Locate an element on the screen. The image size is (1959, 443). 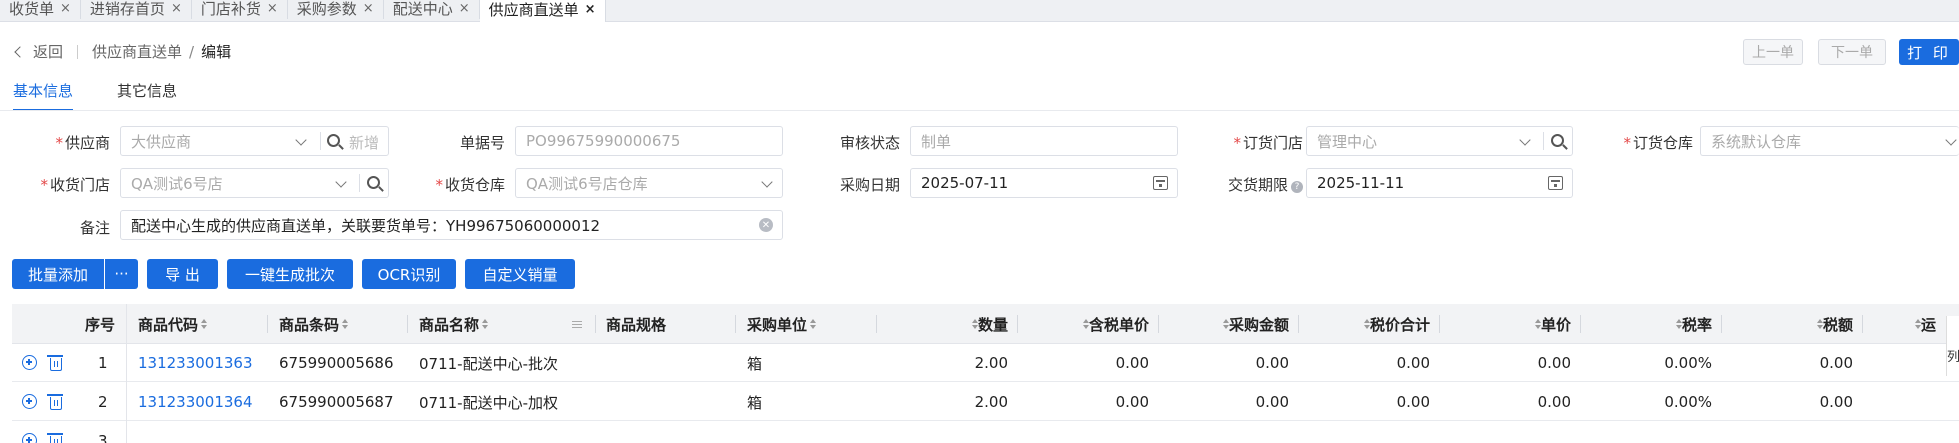
tab-other-info: 其它信息 is located at coordinates (147, 95).